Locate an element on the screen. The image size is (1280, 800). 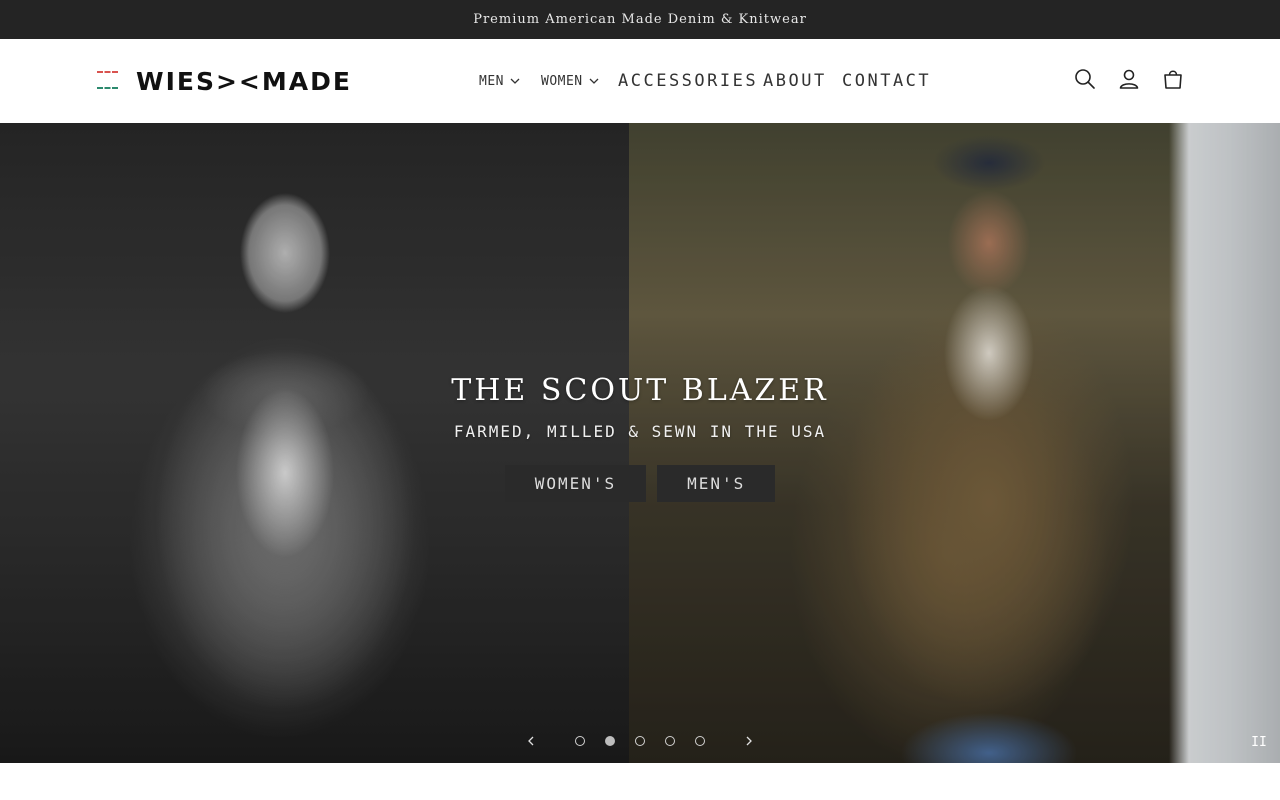
nav-label: CONTACT is located at coordinates (887, 81).